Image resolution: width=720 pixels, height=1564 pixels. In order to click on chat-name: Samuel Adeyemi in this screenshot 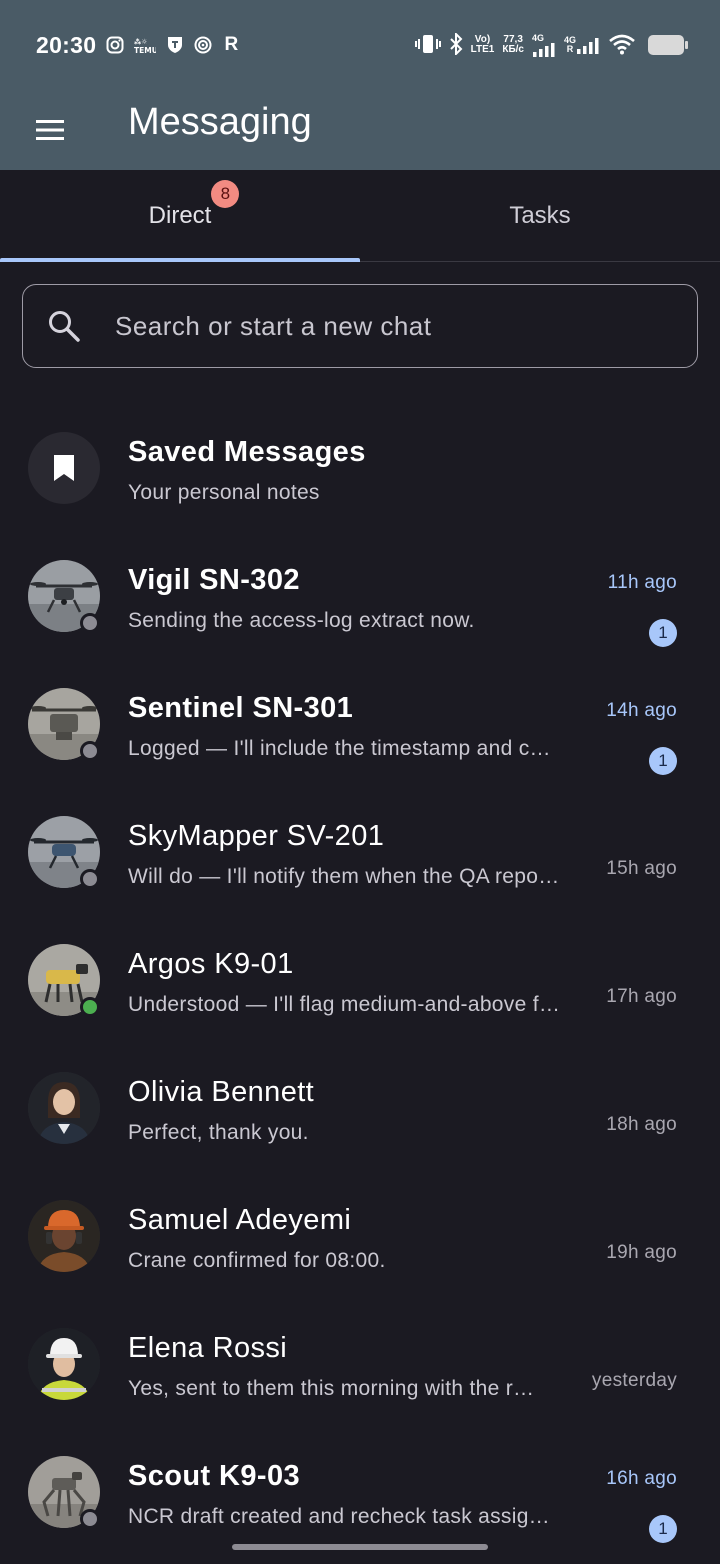, I will do `click(240, 1220)`.